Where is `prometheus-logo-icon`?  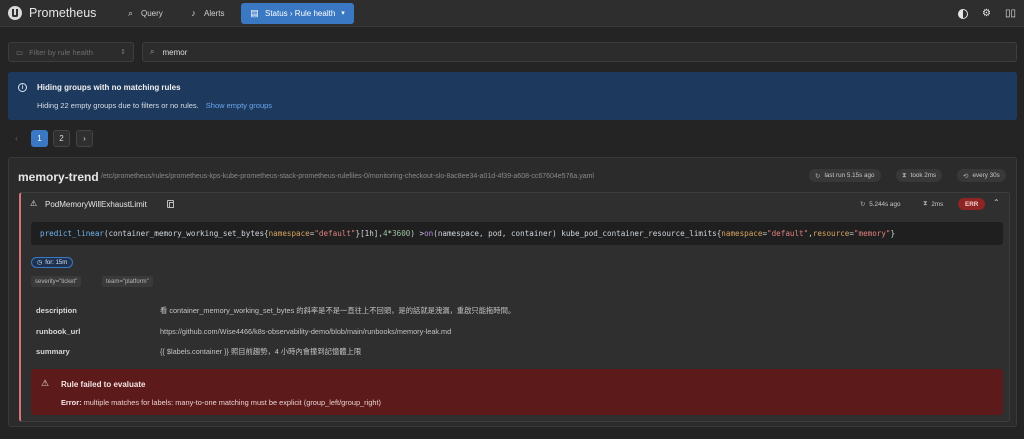
prometheus-logo-icon is located at coordinates (15, 13).